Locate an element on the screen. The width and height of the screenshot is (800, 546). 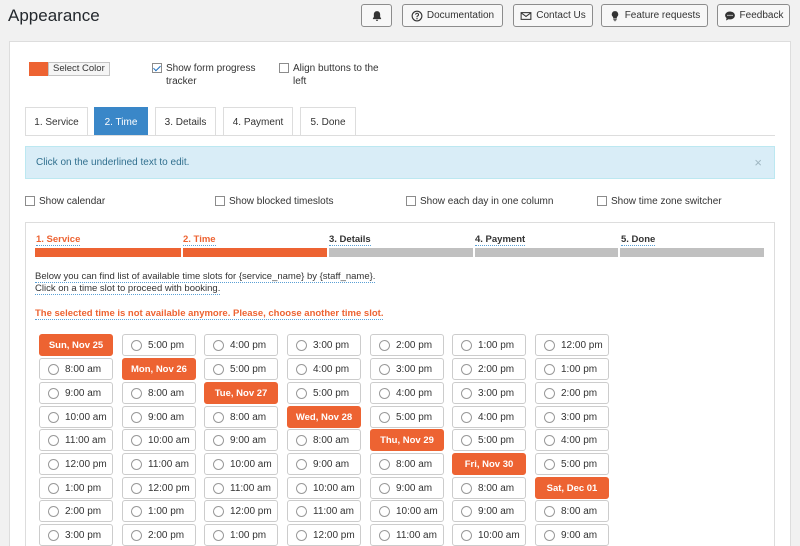
tab-done: 5. Done is located at coordinates (328, 121).